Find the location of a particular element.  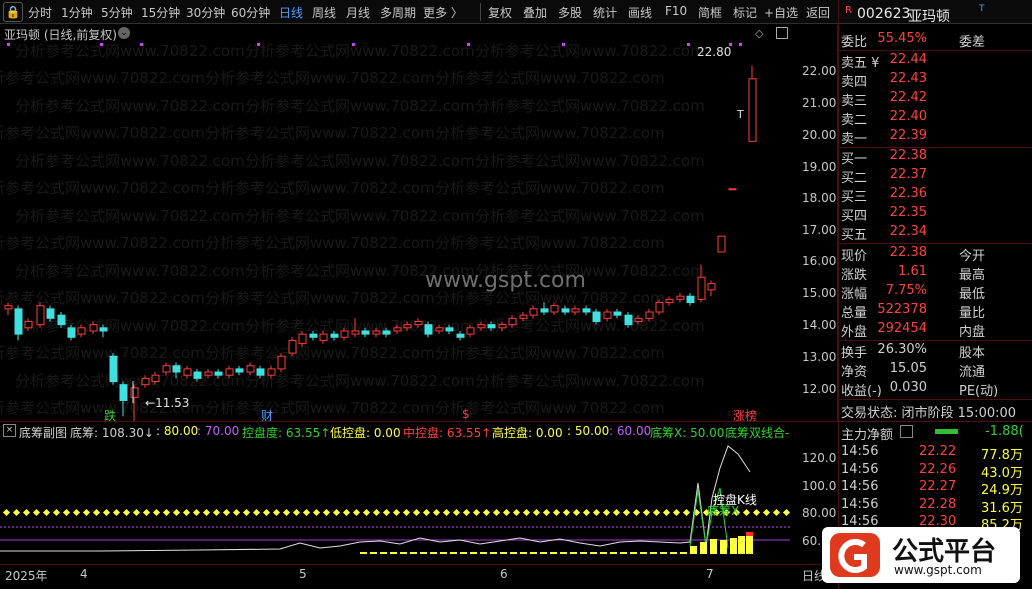

indicator-axis-label: 80.00 is located at coordinates (819, 513).